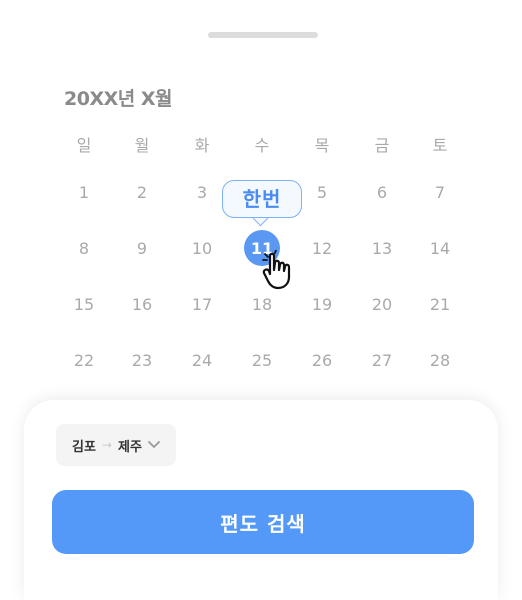 This screenshot has width=522, height=600. I want to click on sheet-drag-handle, so click(263, 35).